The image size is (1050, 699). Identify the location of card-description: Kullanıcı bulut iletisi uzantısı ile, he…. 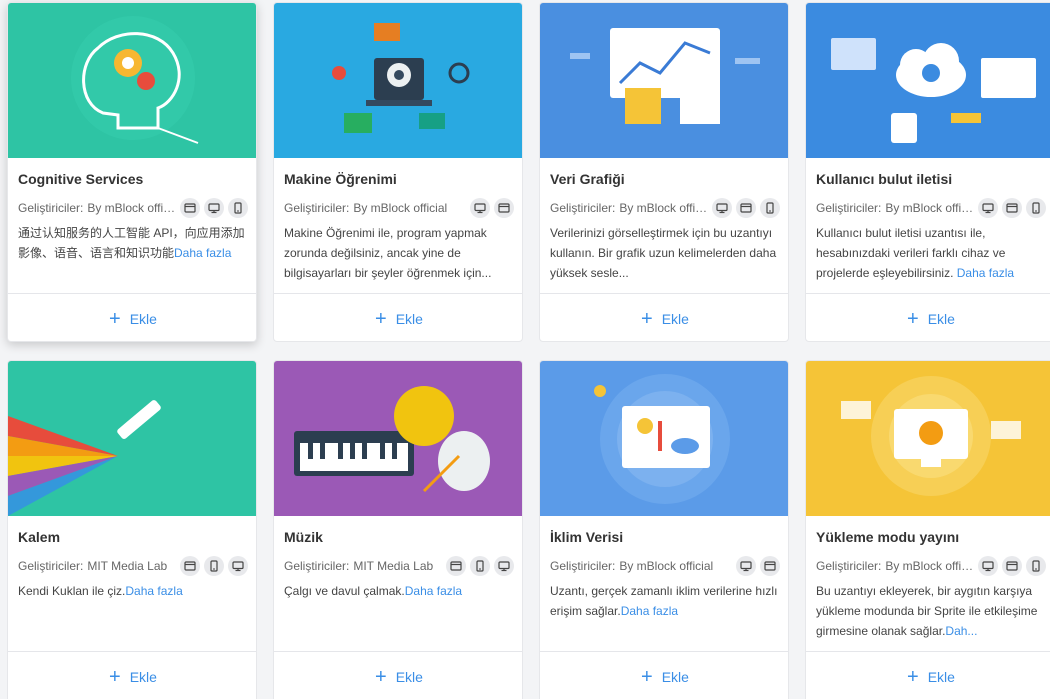
(932, 253).